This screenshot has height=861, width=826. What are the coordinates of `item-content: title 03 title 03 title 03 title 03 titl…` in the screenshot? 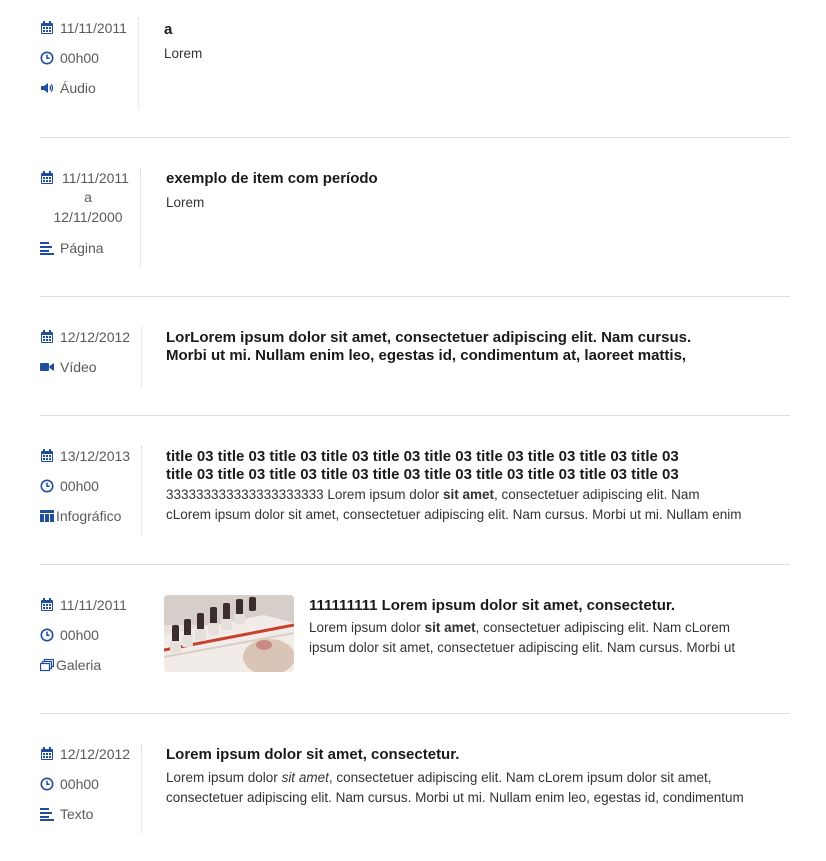 It's located at (473, 486).